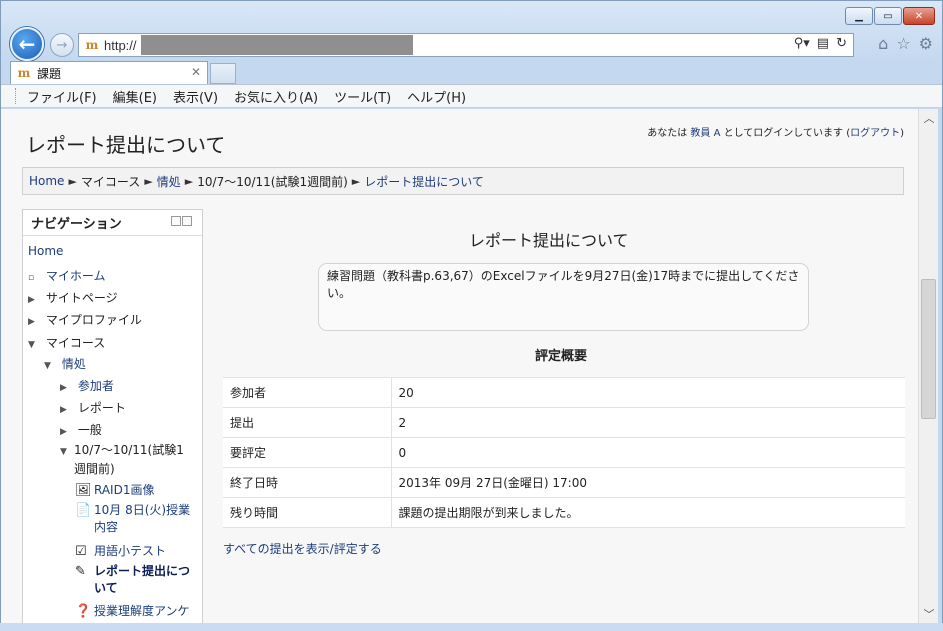 The image size is (943, 631). Describe the element at coordinates (132, 519) in the screenshot. I see `nav-item-lesson-page: 📄 10月 8日(火)授業 内容` at that location.